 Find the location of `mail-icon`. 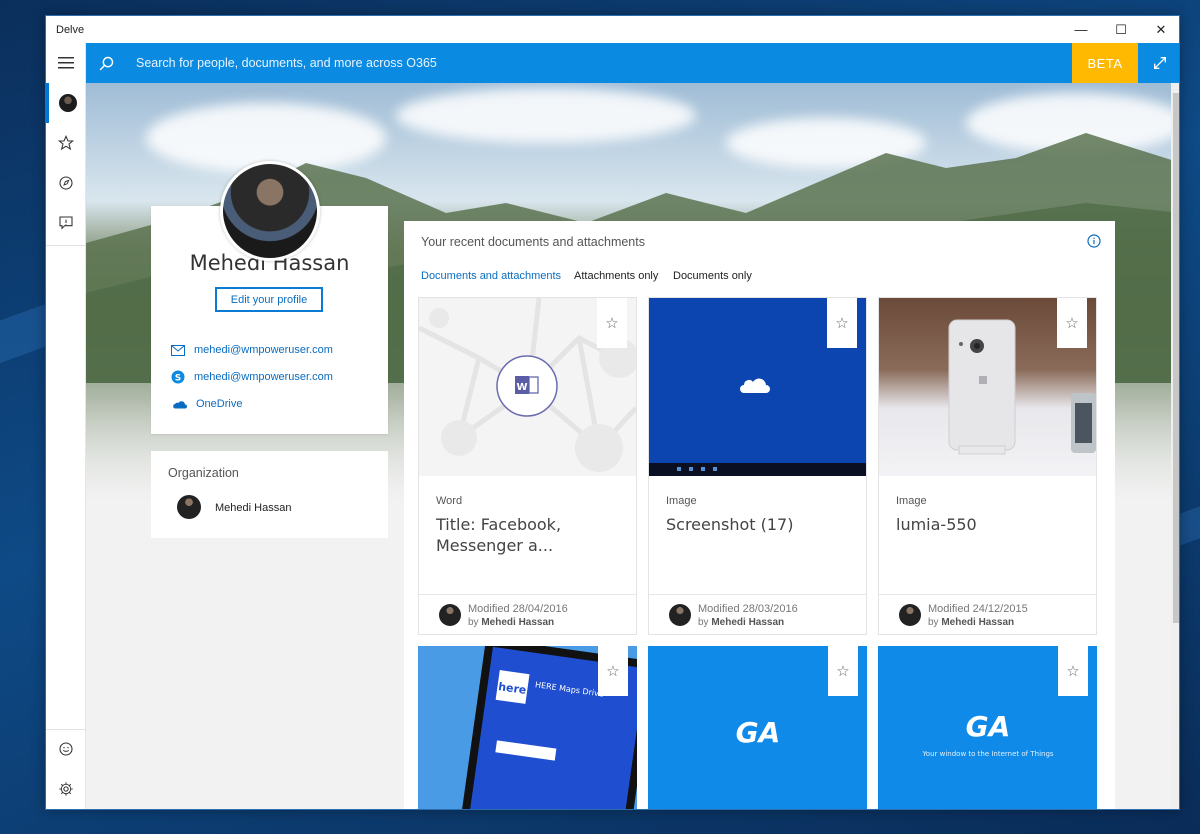

mail-icon is located at coordinates (178, 350).